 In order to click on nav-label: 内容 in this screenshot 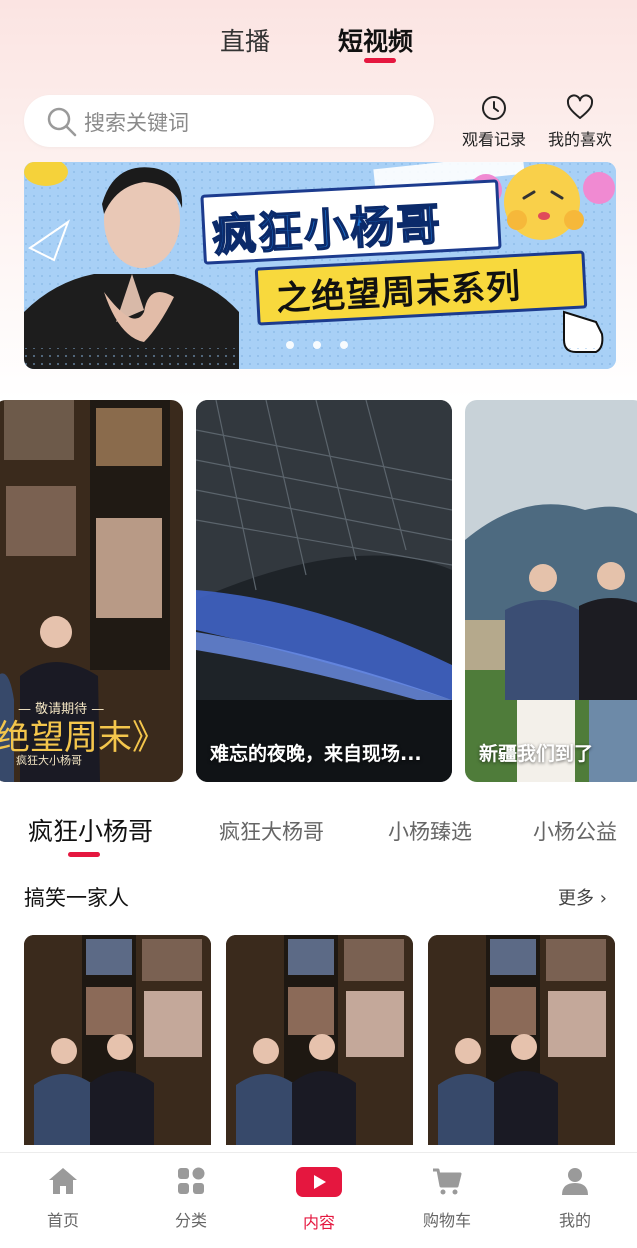, I will do `click(318, 1222)`.